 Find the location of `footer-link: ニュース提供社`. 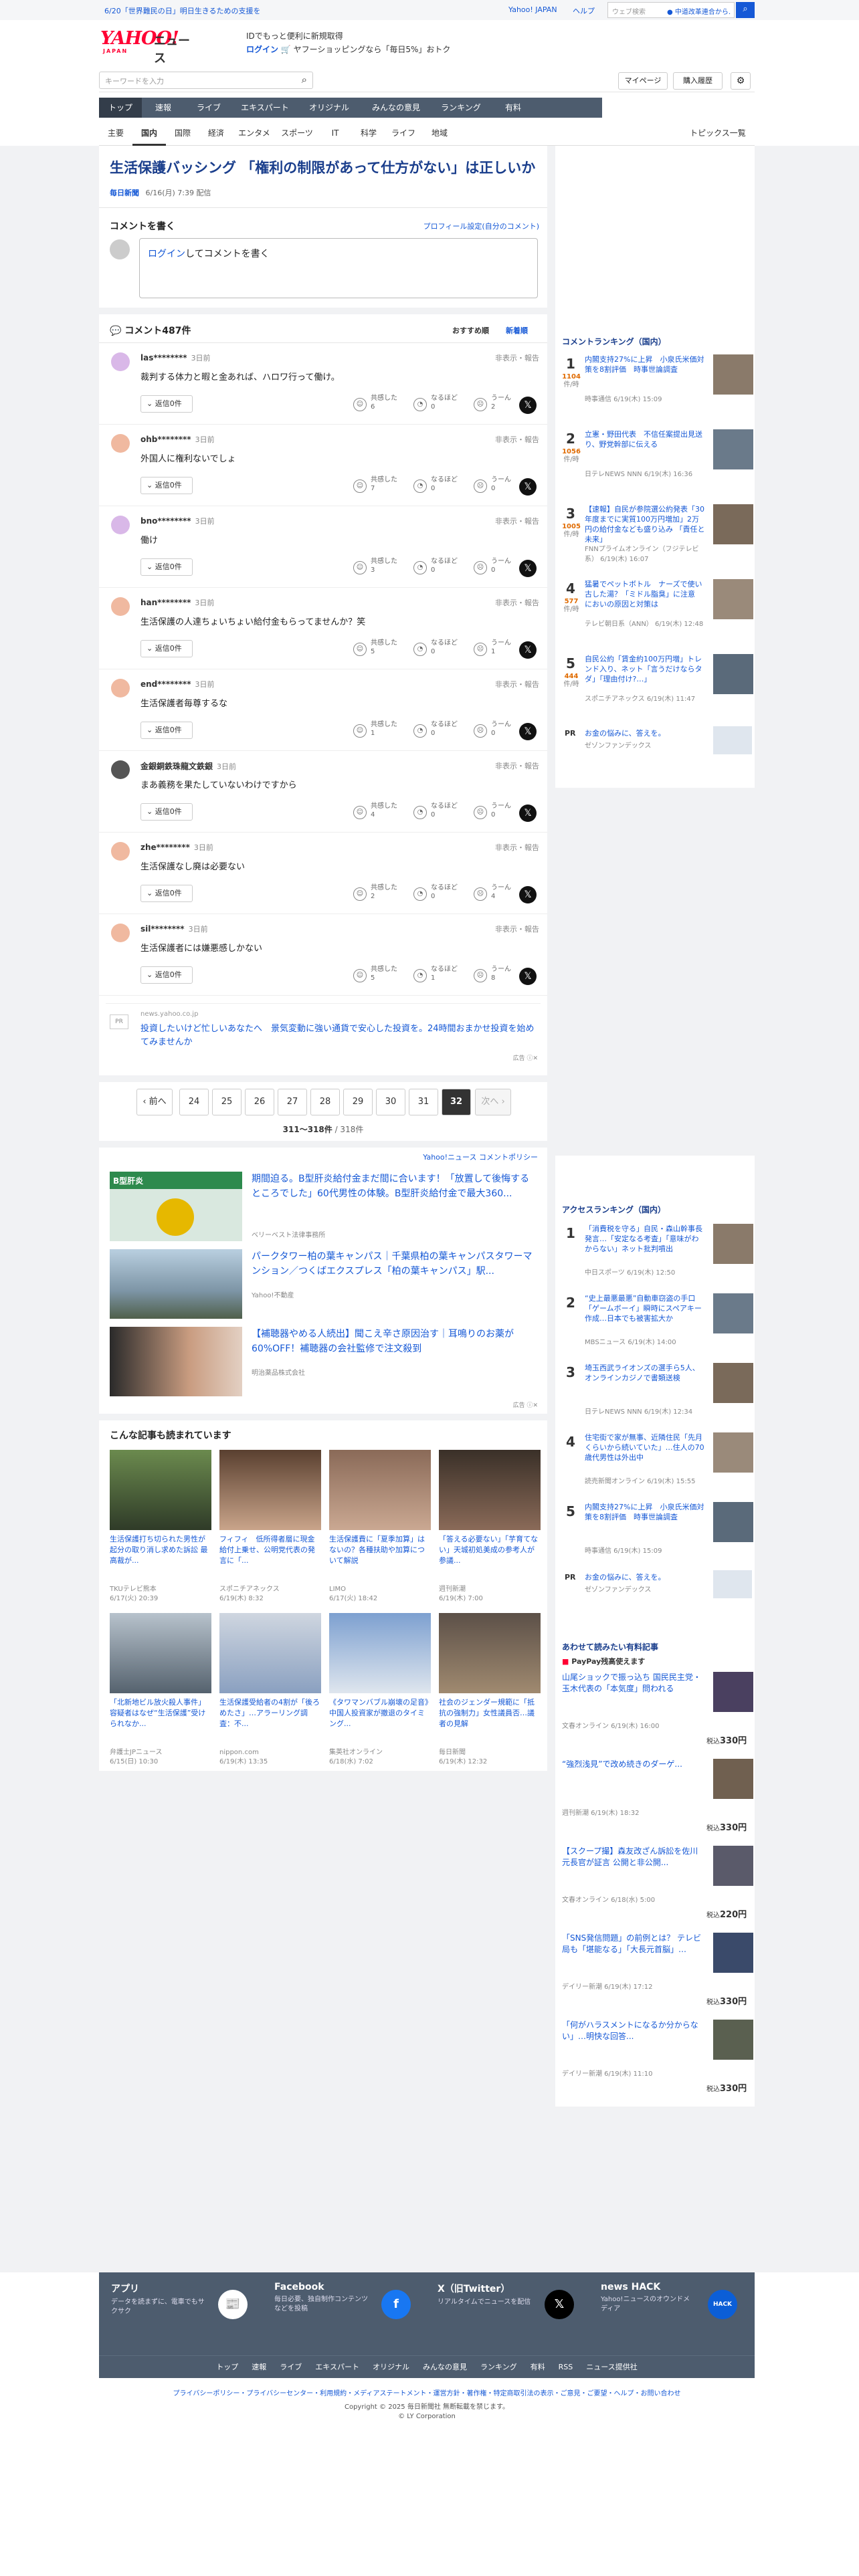

footer-link: ニュース提供社 is located at coordinates (611, 2367).